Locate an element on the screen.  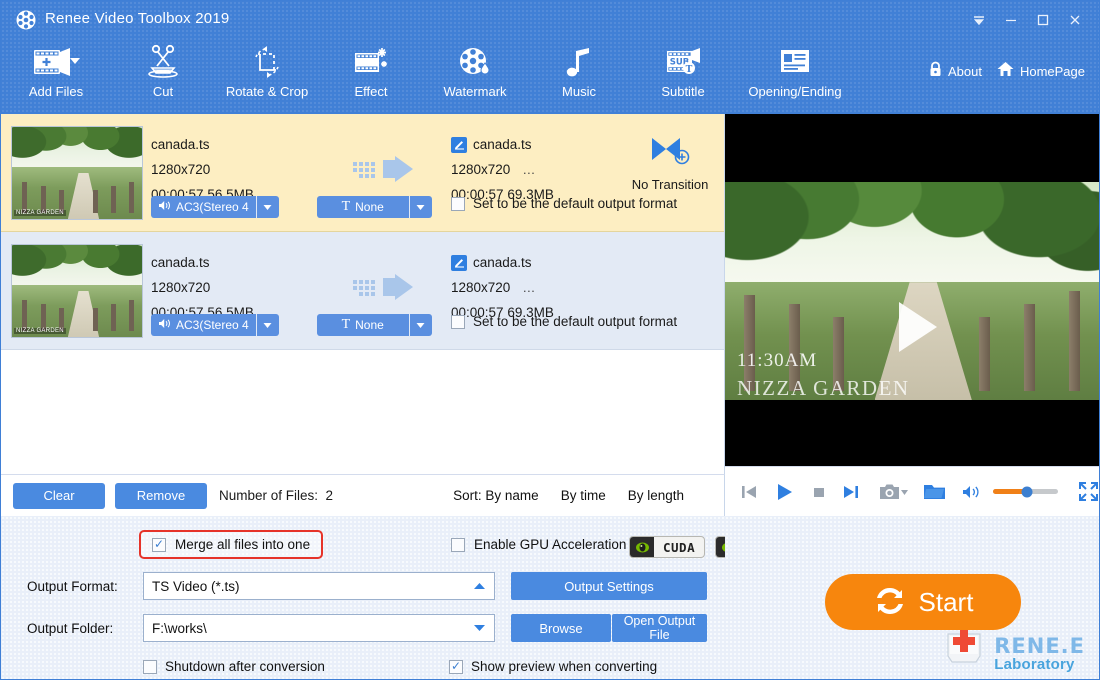
file-count-value: 2 is located at coordinates (329, 495).